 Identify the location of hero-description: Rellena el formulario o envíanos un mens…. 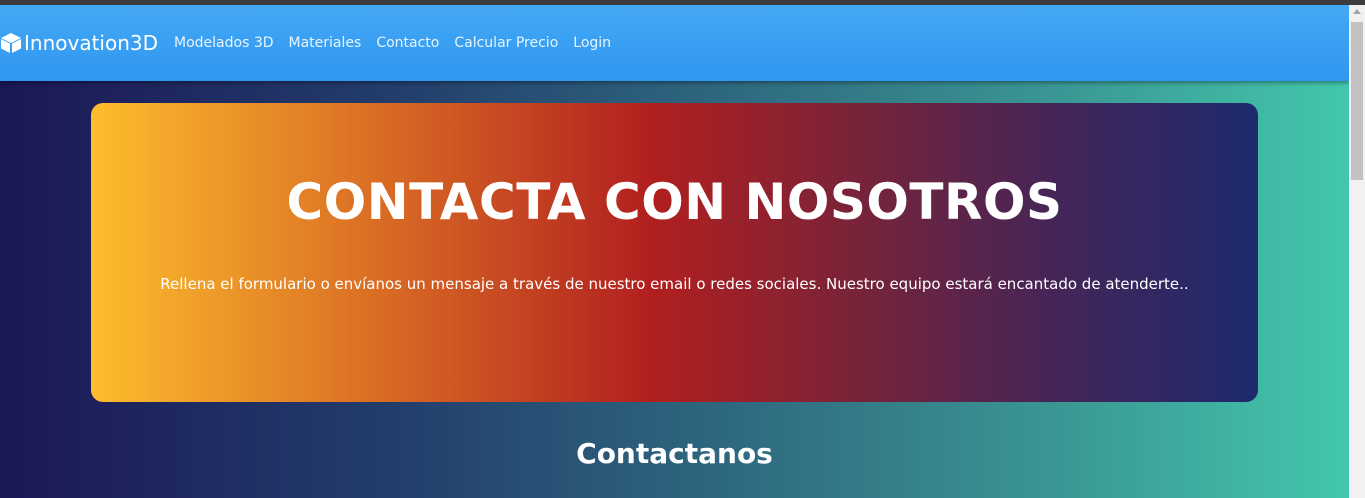
(674, 284).